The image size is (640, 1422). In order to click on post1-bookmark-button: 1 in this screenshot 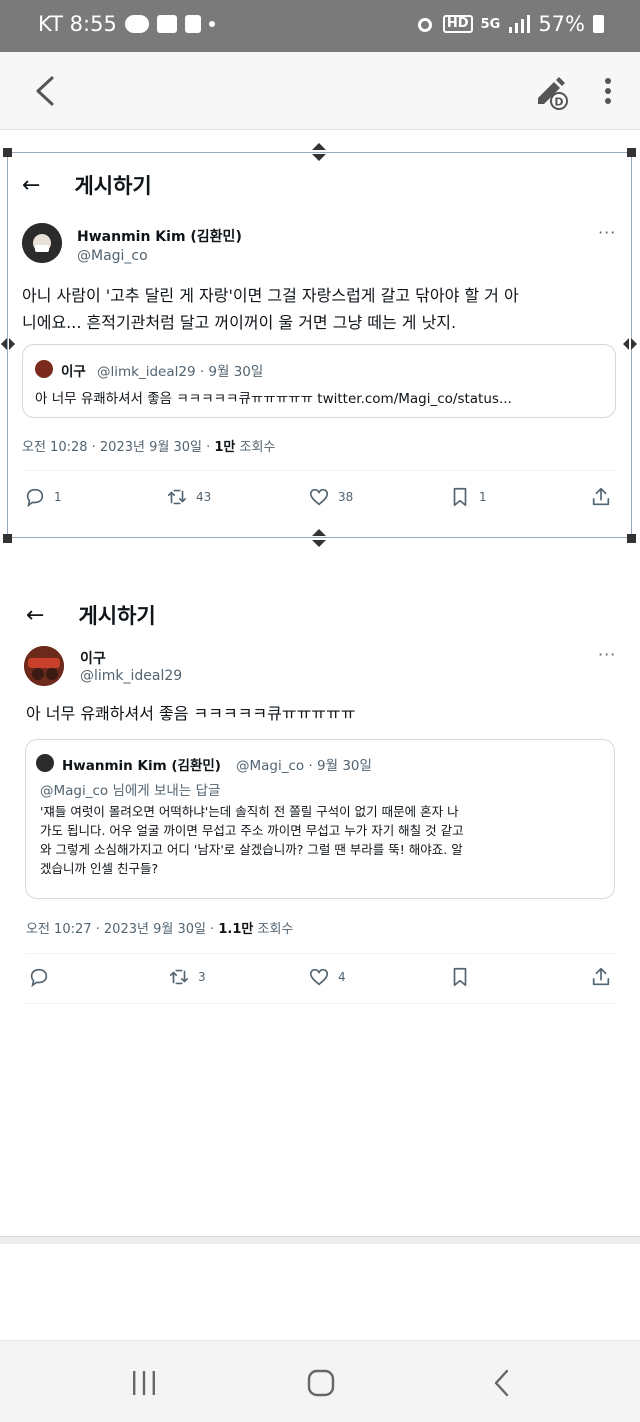, I will do `click(468, 497)`.